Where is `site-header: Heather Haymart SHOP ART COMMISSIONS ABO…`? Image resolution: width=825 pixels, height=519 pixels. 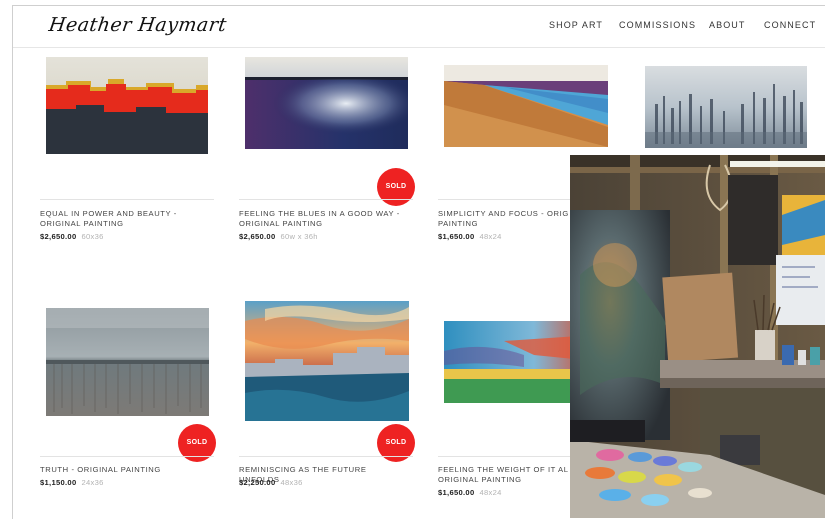
site-header: Heather Haymart SHOP ART COMMISSIONS ABO… is located at coordinates (419, 27).